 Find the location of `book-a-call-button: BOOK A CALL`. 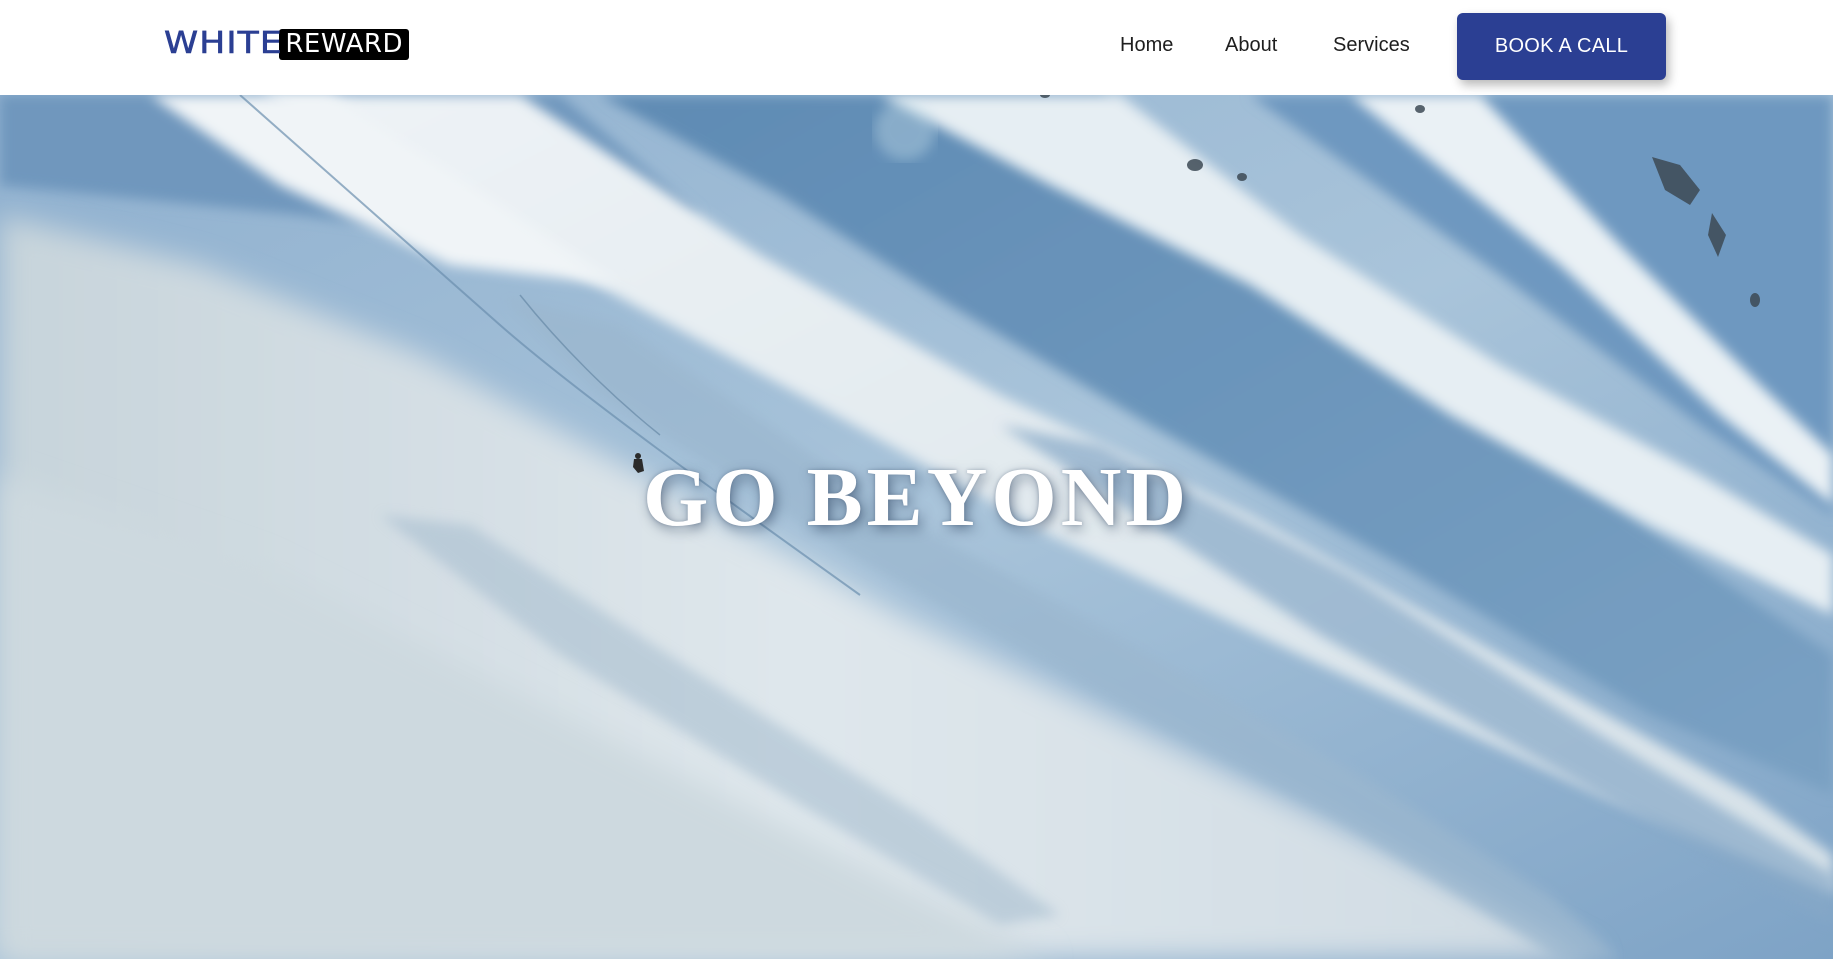

book-a-call-button: BOOK A CALL is located at coordinates (1561, 46).